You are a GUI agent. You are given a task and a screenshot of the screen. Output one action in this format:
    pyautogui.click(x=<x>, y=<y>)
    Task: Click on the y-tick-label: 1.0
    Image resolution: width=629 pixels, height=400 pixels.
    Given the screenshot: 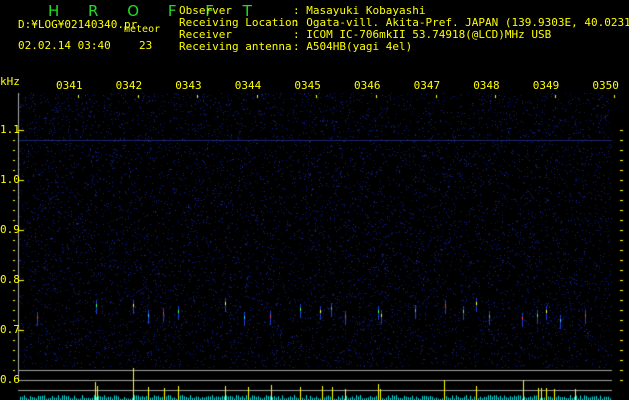 What is the action you would take?
    pyautogui.click(x=10, y=179)
    